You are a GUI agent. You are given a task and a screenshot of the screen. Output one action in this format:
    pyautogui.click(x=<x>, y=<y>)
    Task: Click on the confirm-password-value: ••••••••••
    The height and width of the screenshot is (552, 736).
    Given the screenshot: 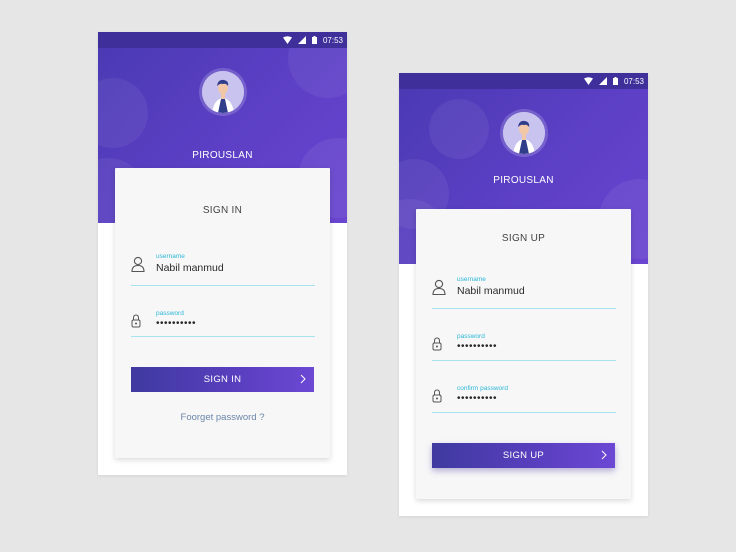 What is the action you would take?
    pyautogui.click(x=477, y=398)
    